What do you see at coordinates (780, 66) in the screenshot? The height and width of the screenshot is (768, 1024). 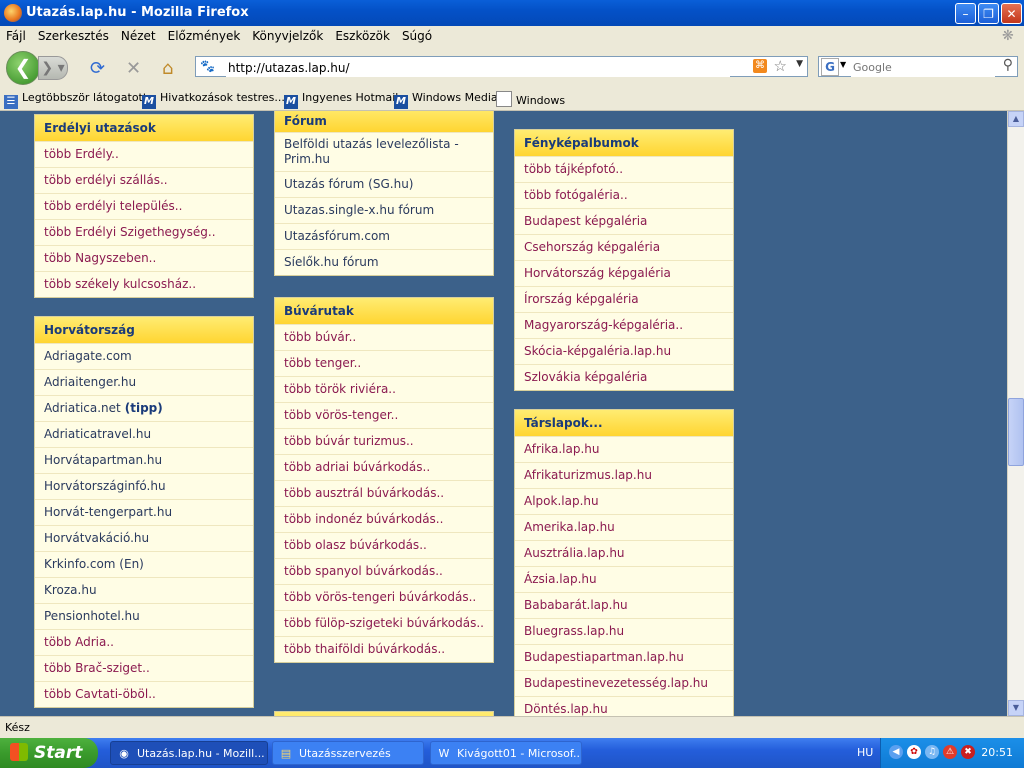 I see `bookmark-star-icon: ☆` at bounding box center [780, 66].